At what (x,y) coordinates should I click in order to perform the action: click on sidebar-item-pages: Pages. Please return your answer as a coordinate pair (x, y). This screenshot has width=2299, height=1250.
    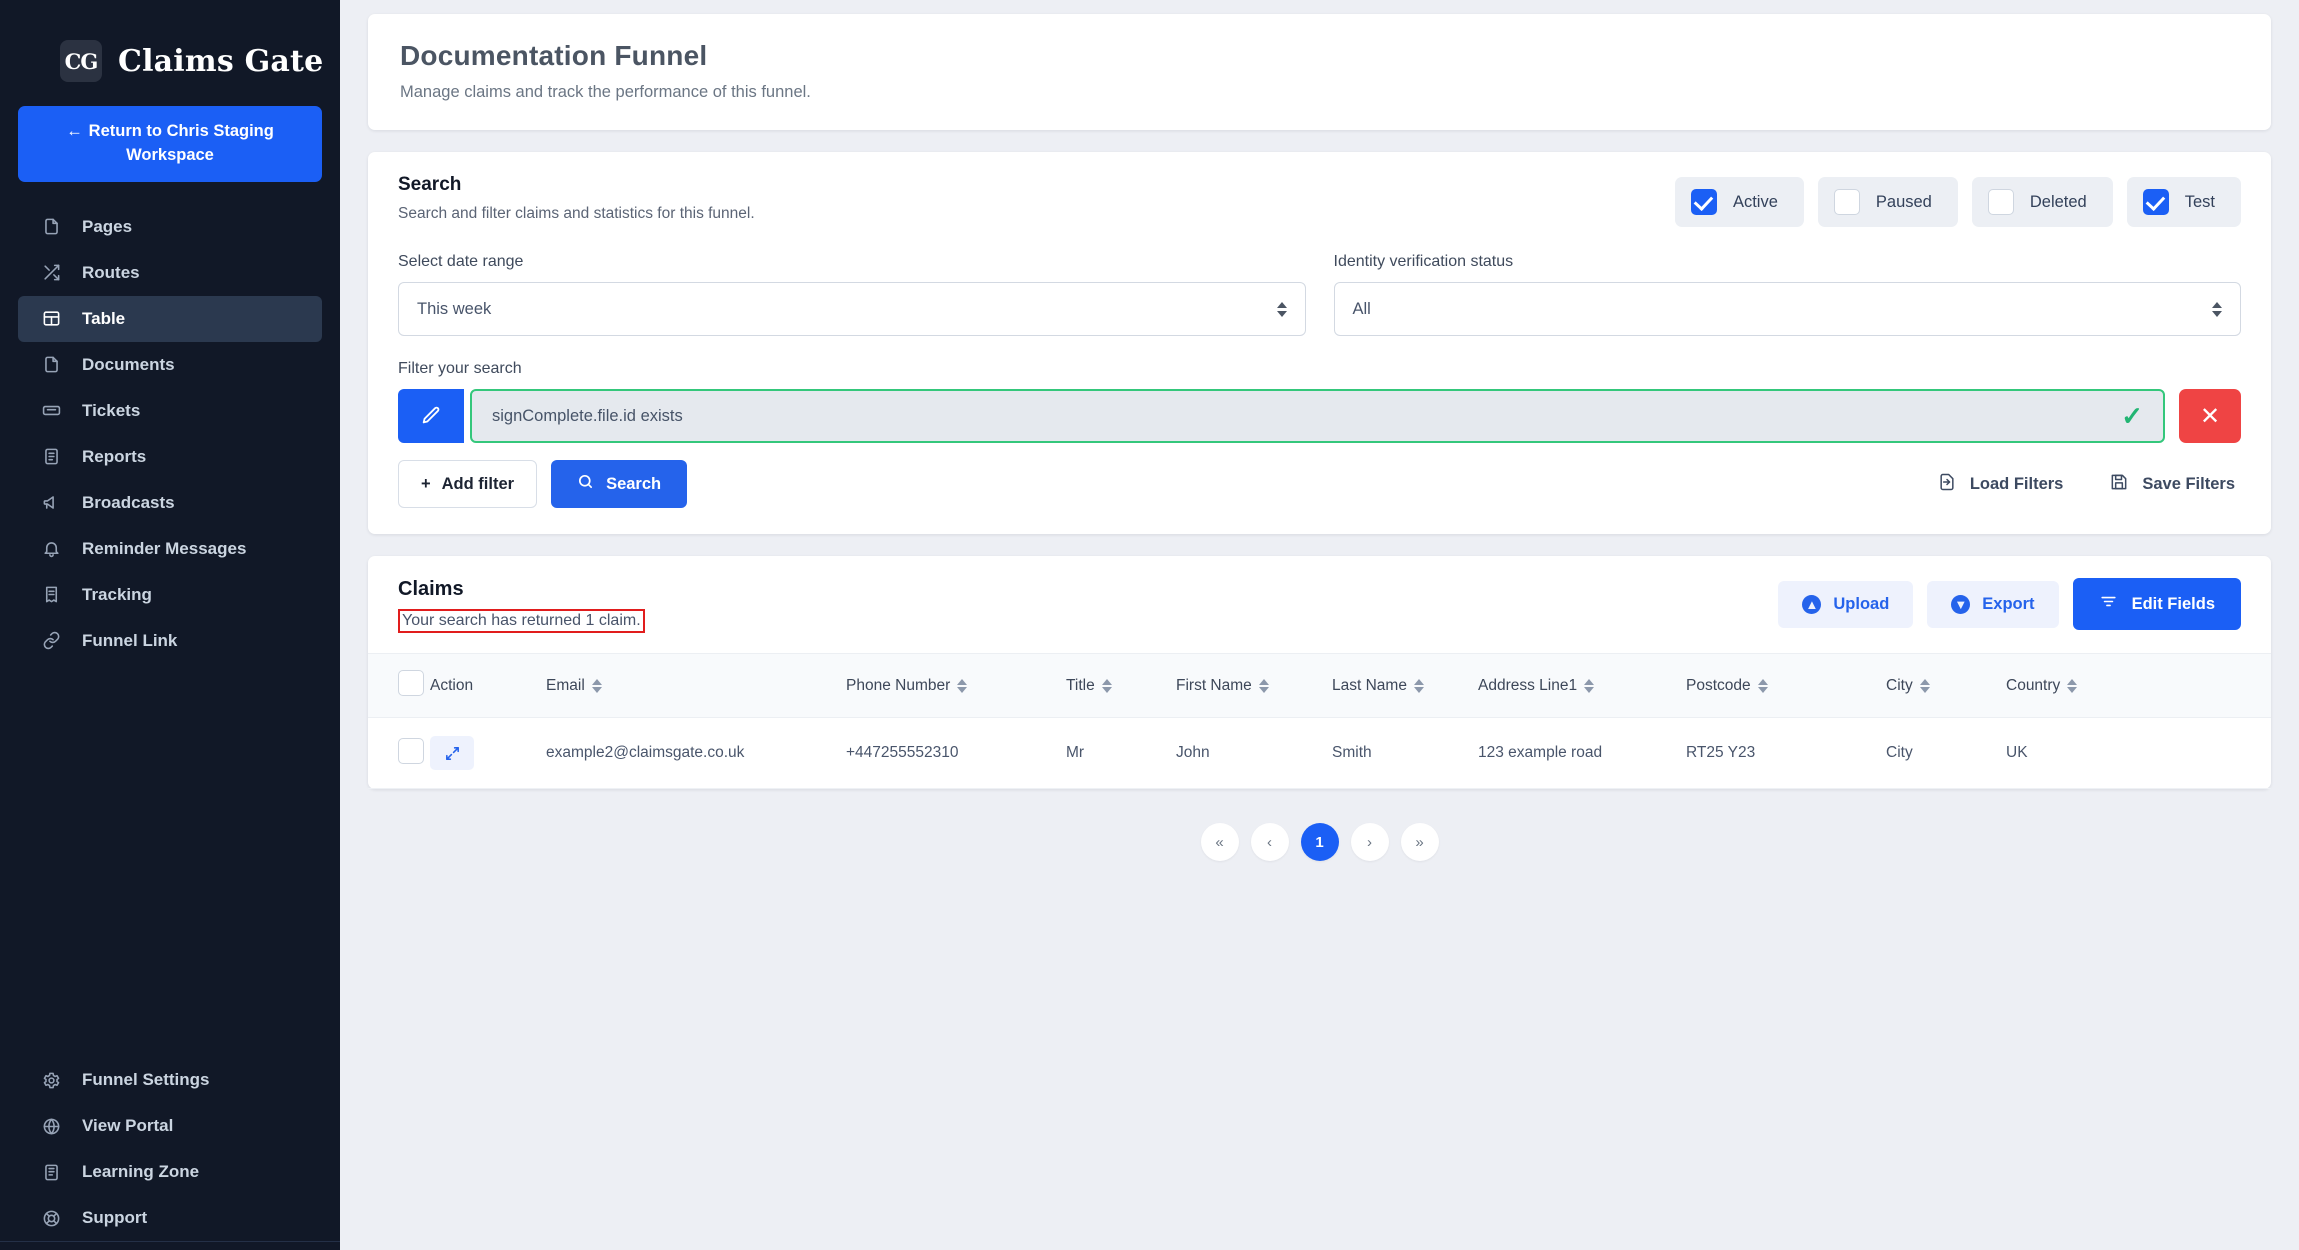
    Looking at the image, I should click on (170, 227).